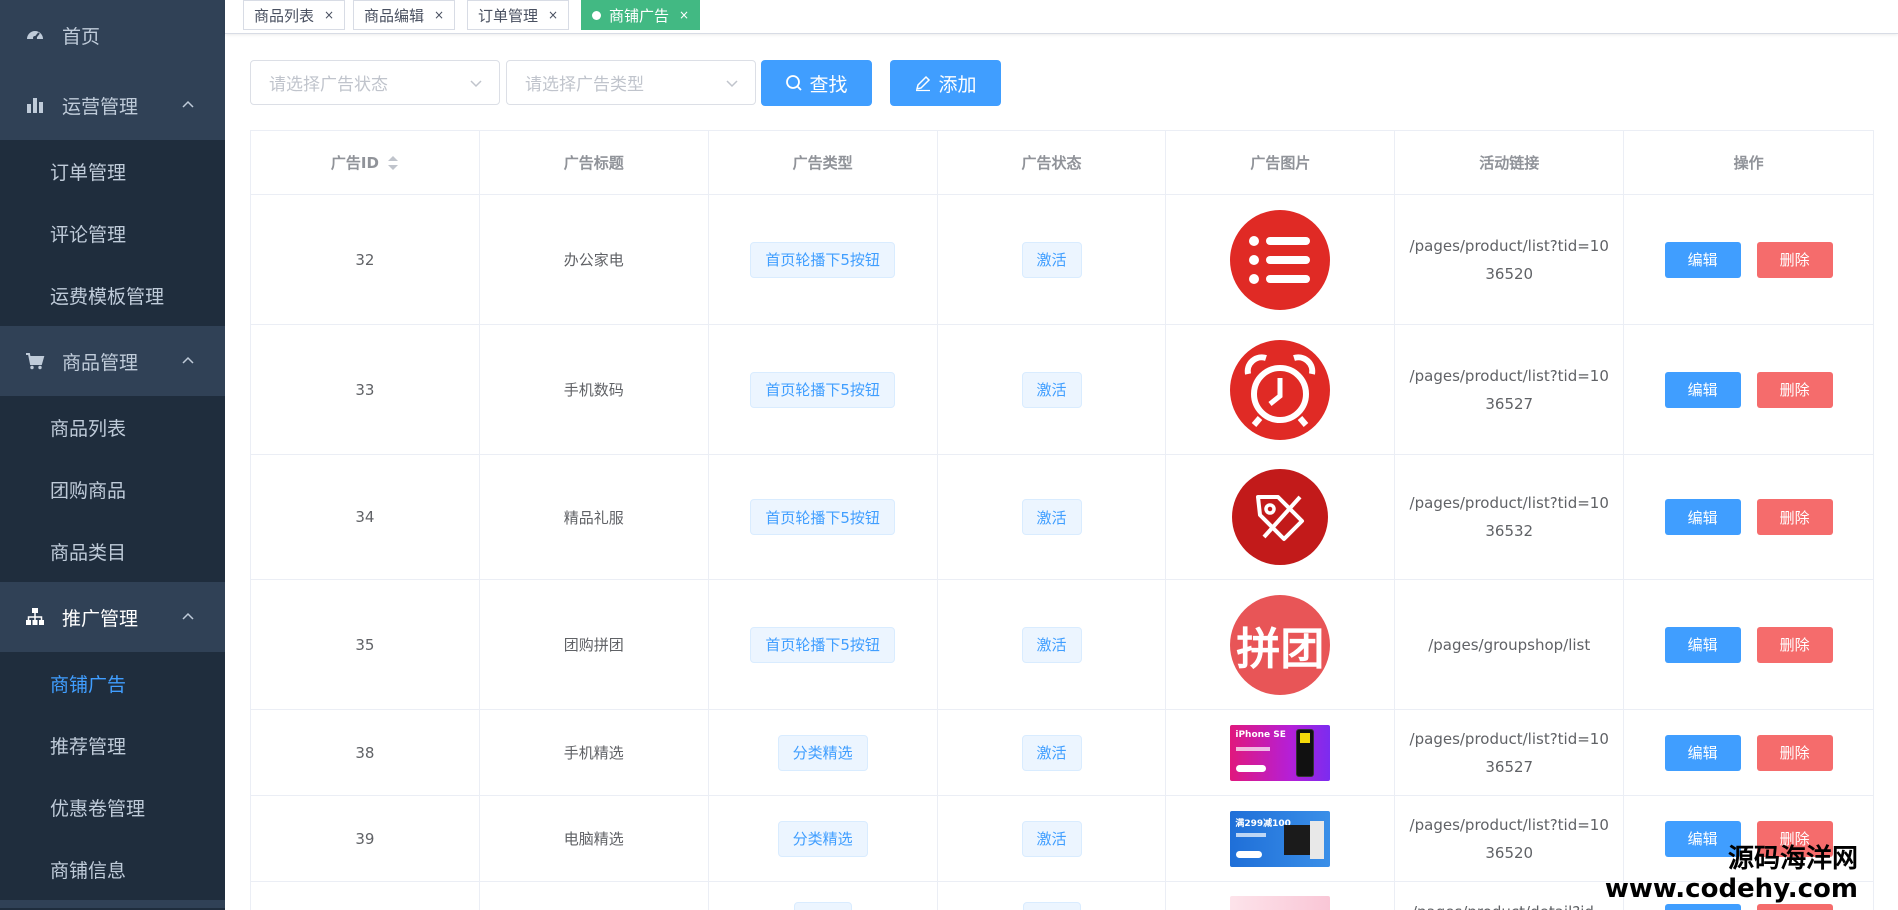 The image size is (1898, 910). Describe the element at coordinates (112, 617) in the screenshot. I see `sidebar-group-promotion: 推广管理` at that location.